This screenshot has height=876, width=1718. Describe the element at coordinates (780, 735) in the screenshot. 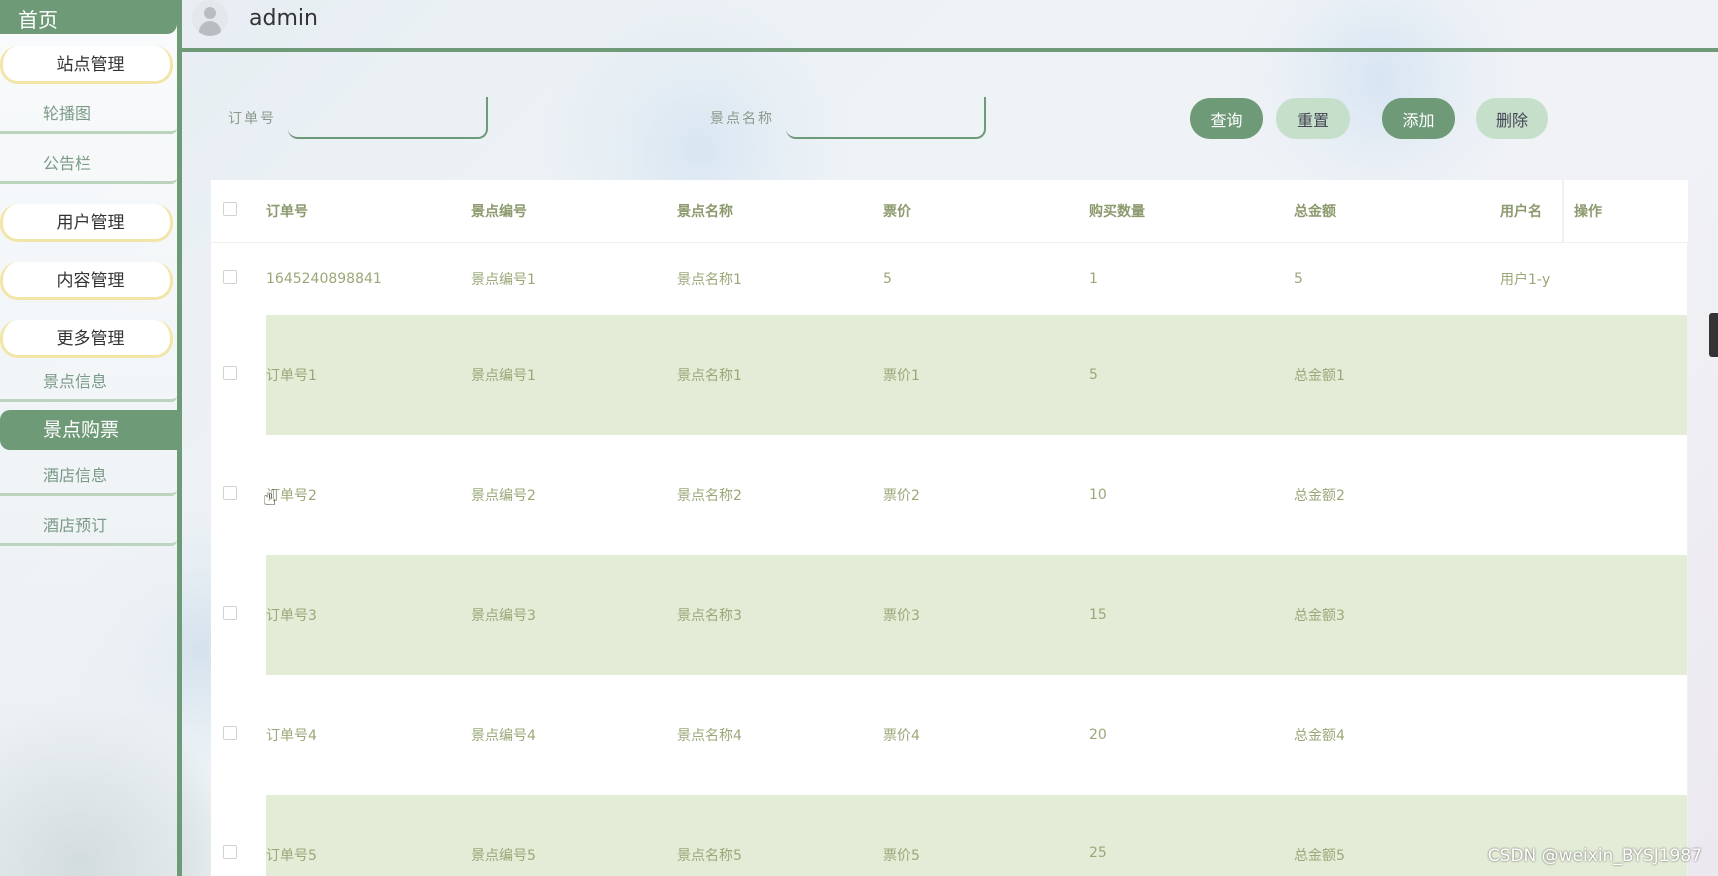

I see `cell-spot-name: 景点名称4` at that location.